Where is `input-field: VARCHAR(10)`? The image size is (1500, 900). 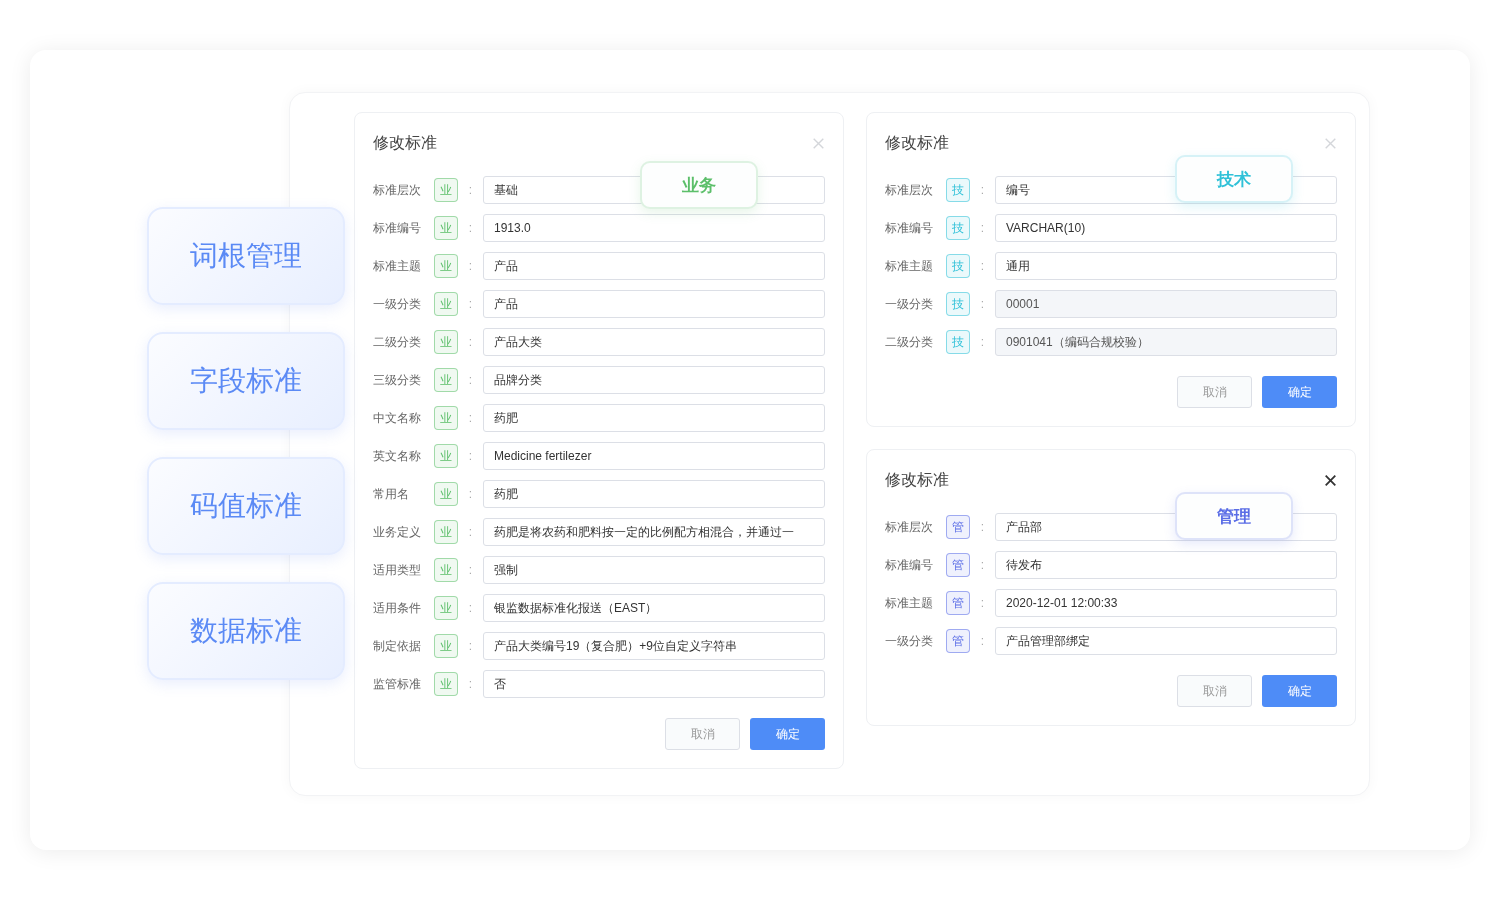
input-field: VARCHAR(10) is located at coordinates (1166, 228).